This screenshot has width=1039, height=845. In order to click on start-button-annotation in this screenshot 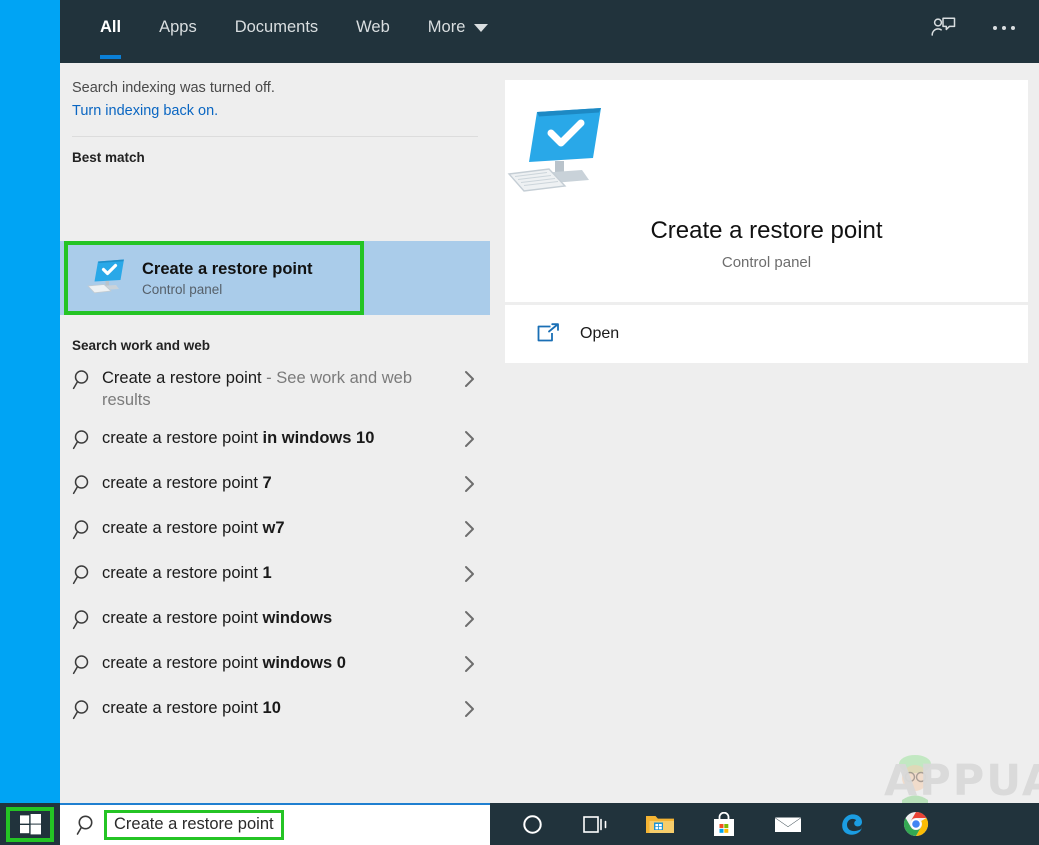, I will do `click(30, 824)`.